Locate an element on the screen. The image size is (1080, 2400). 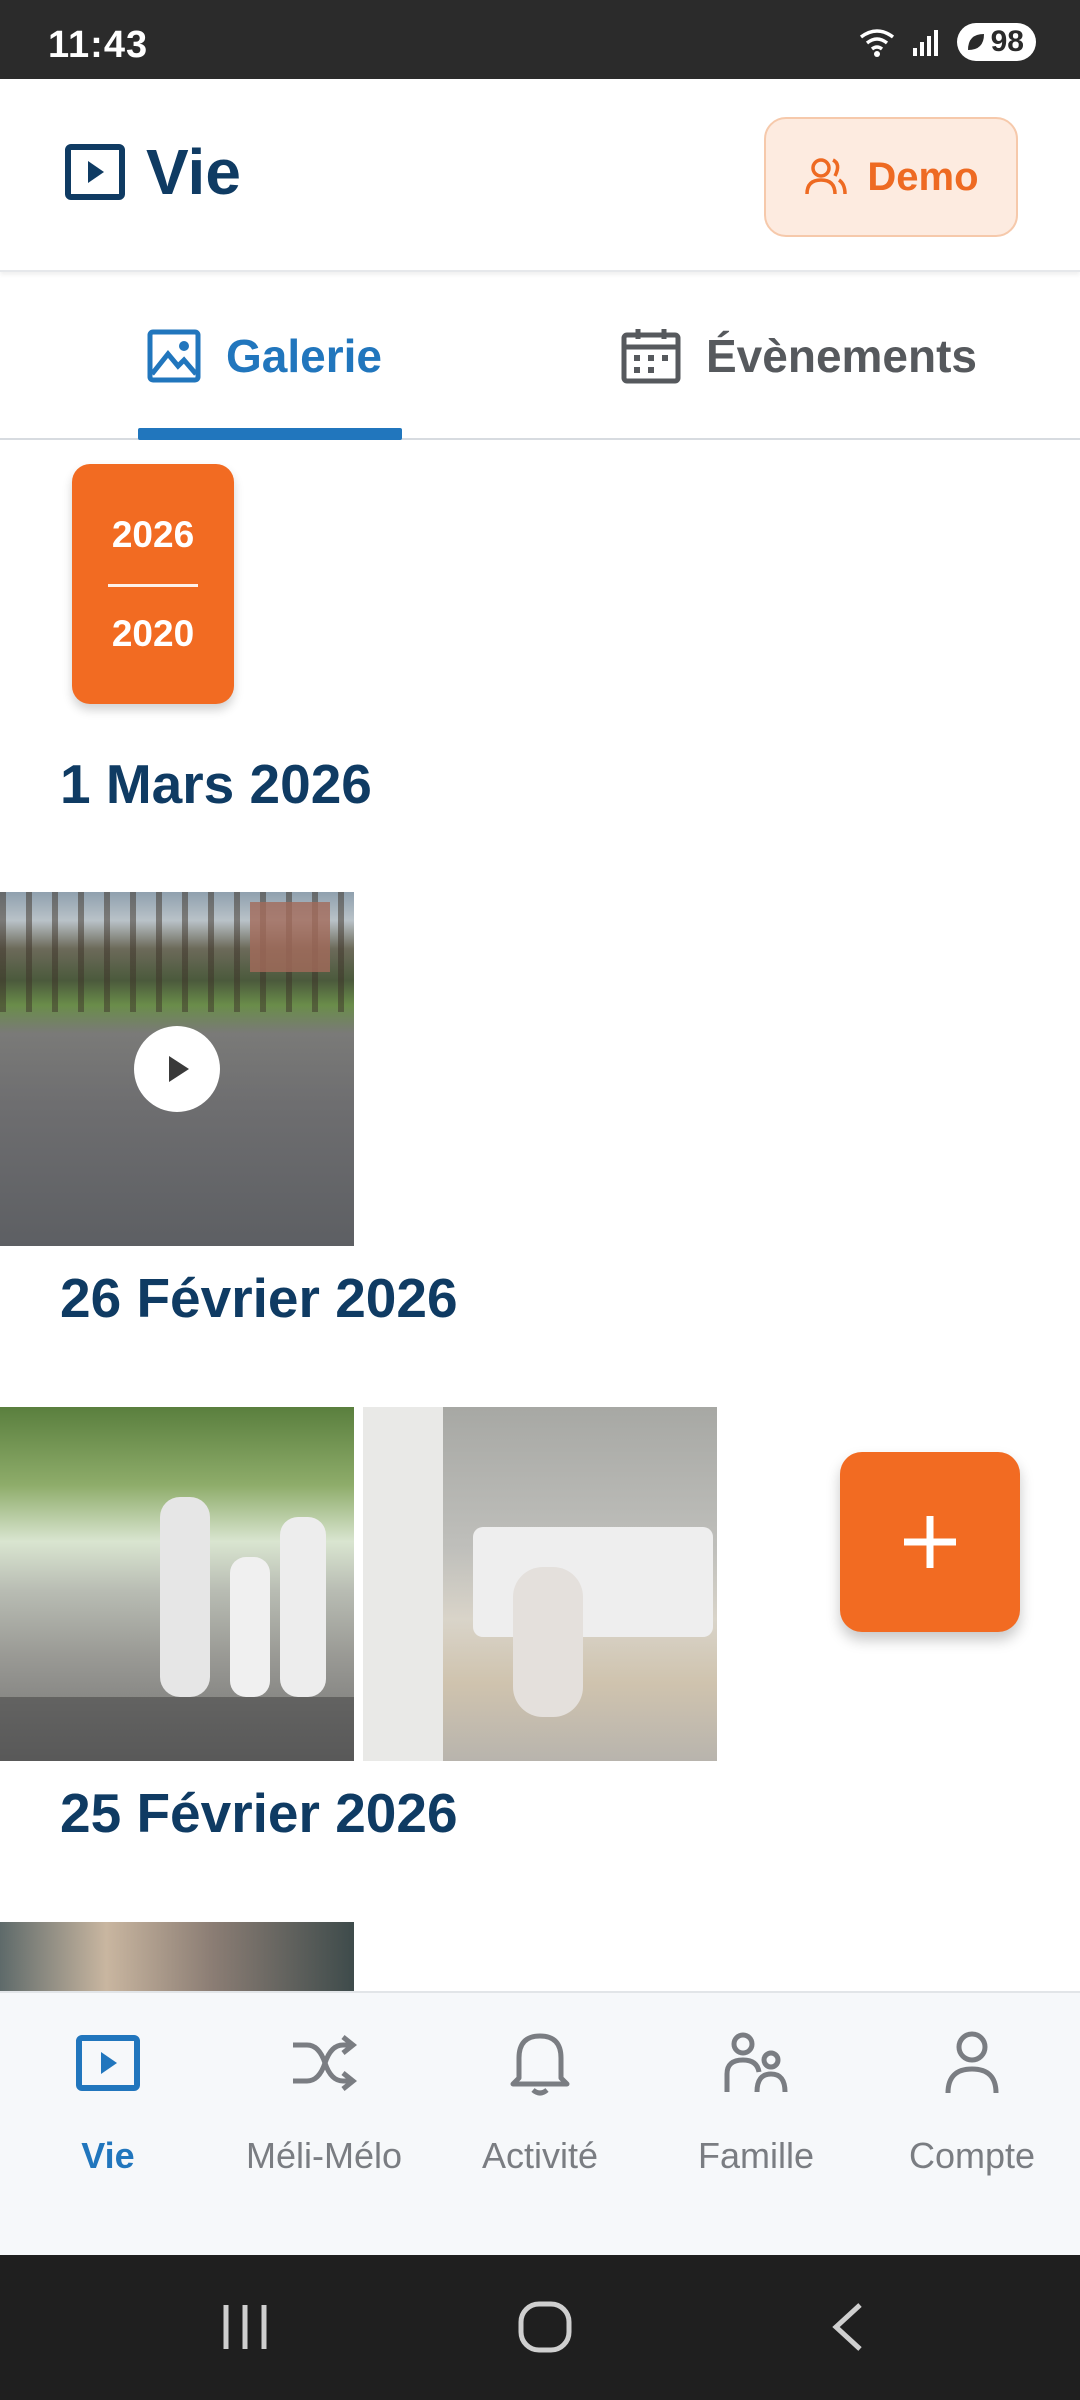
nav-item-vie: Vie is located at coordinates (108, 2125).